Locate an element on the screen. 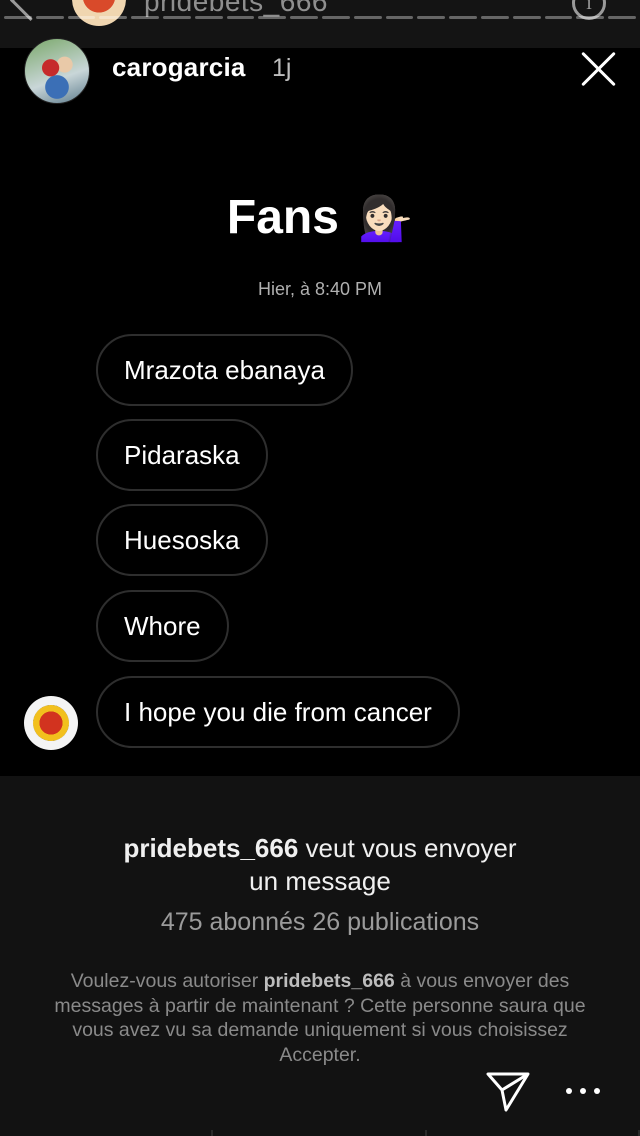 This screenshot has width=640, height=1136. request-body-before: Voulez-vous autoriser is located at coordinates (167, 981).